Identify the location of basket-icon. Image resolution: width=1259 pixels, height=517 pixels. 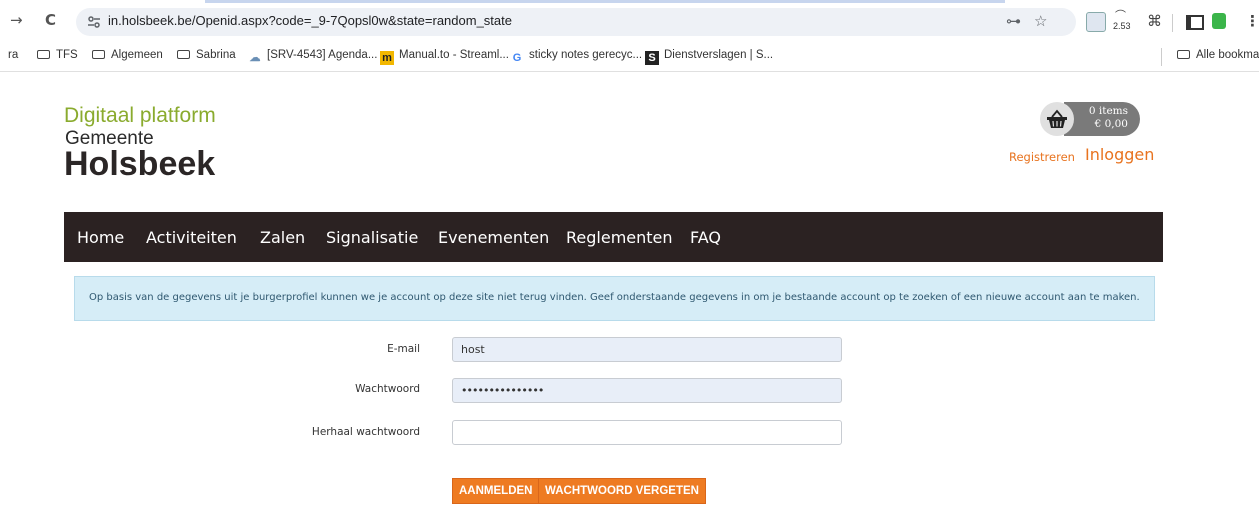
(1057, 119).